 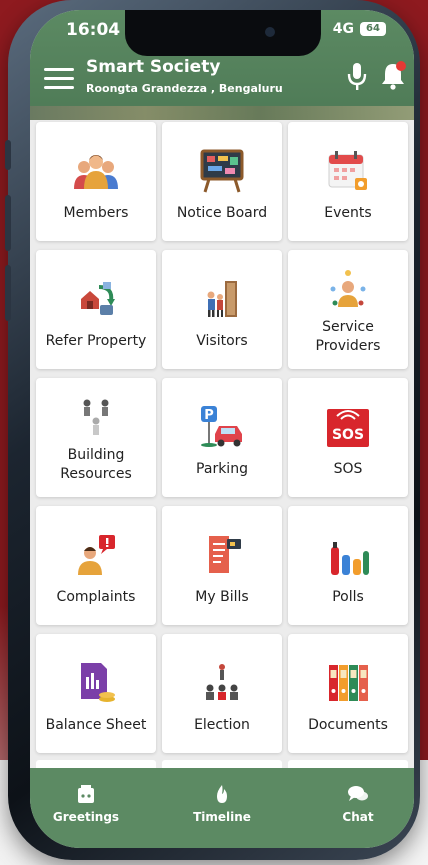 What do you see at coordinates (96, 683) in the screenshot?
I see `balance-sheet-icon` at bounding box center [96, 683].